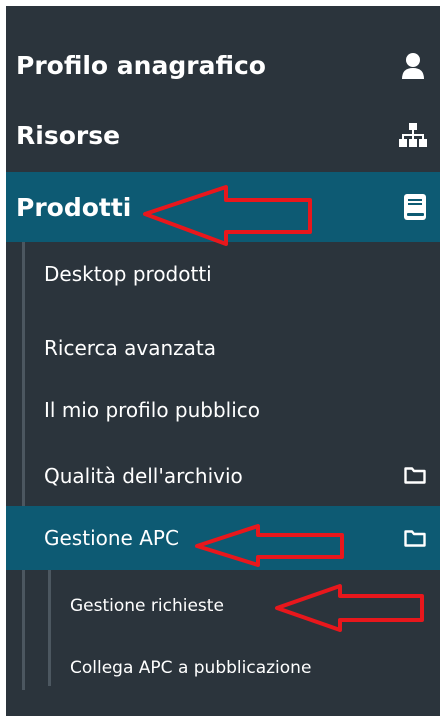 Image resolution: width=440 pixels, height=716 pixels. Describe the element at coordinates (349, 608) in the screenshot. I see `annotation-arrow-gestione-richieste` at that location.